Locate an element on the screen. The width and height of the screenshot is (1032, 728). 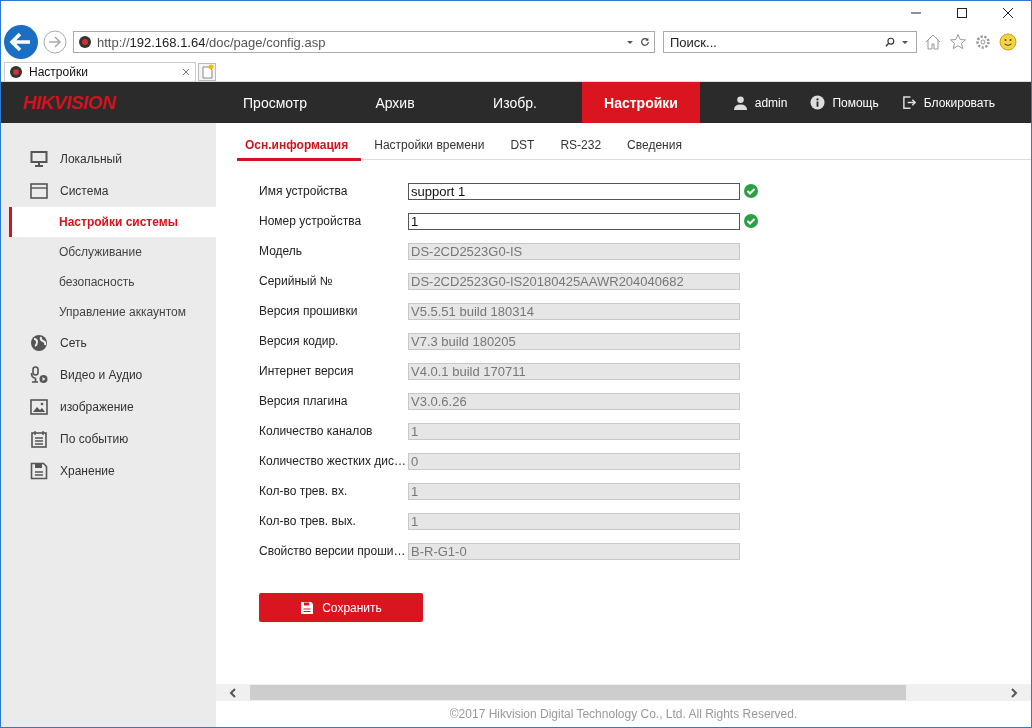
microphone-icon is located at coordinates (39, 375).